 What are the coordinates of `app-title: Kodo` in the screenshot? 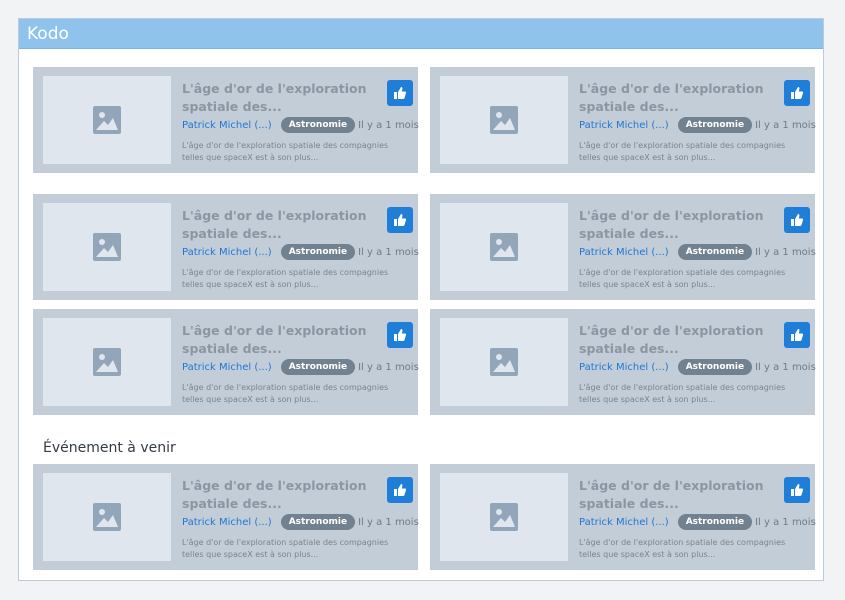 It's located at (48, 33).